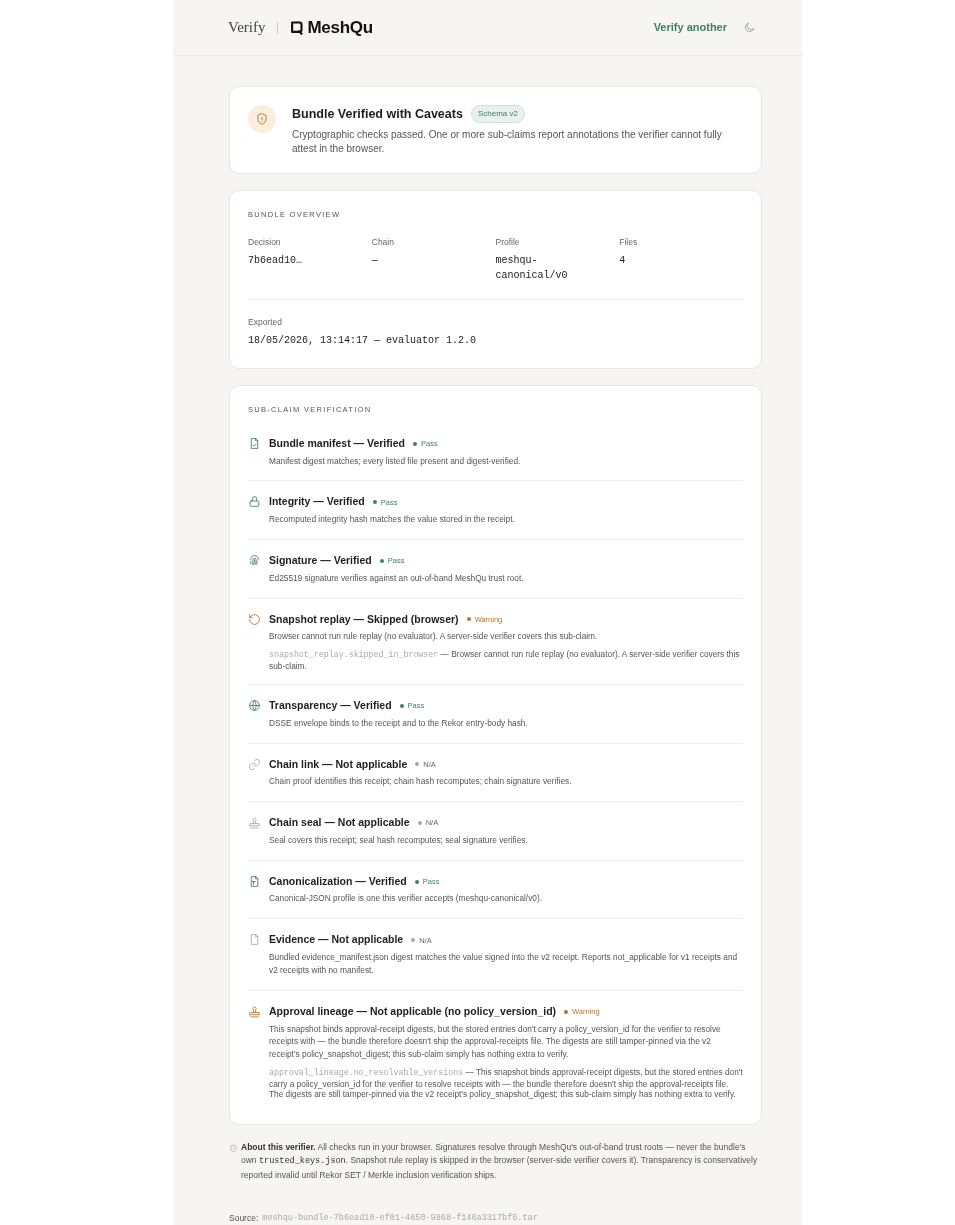 The image size is (955, 1225). Describe the element at coordinates (254, 764) in the screenshot. I see `chain-link-icon` at that location.